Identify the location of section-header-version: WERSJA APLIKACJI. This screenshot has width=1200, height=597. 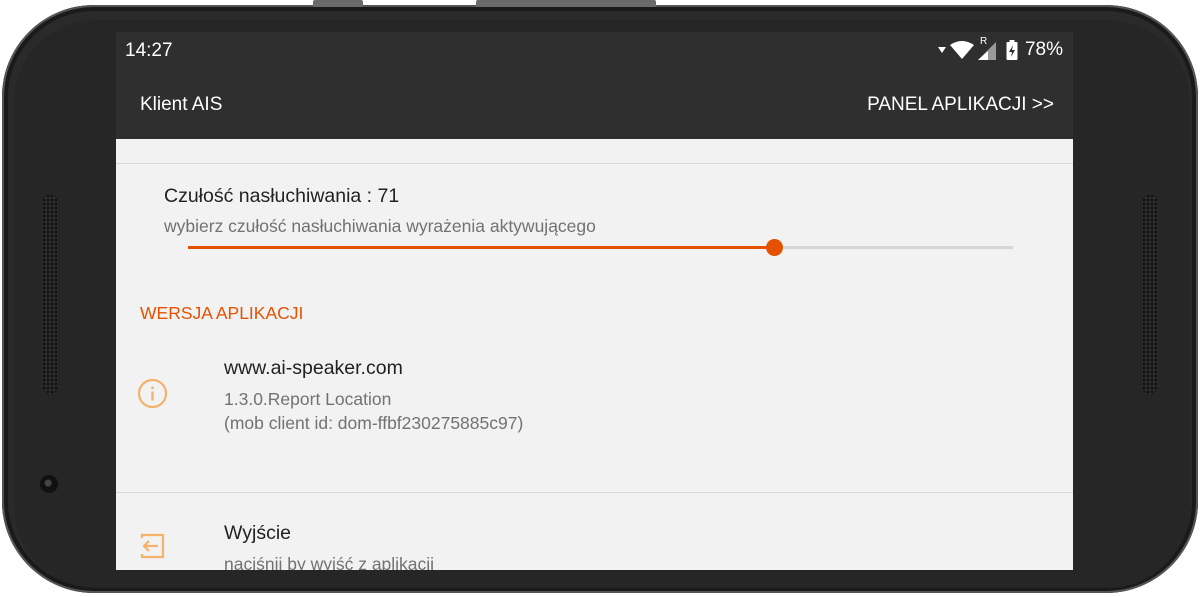
(222, 313).